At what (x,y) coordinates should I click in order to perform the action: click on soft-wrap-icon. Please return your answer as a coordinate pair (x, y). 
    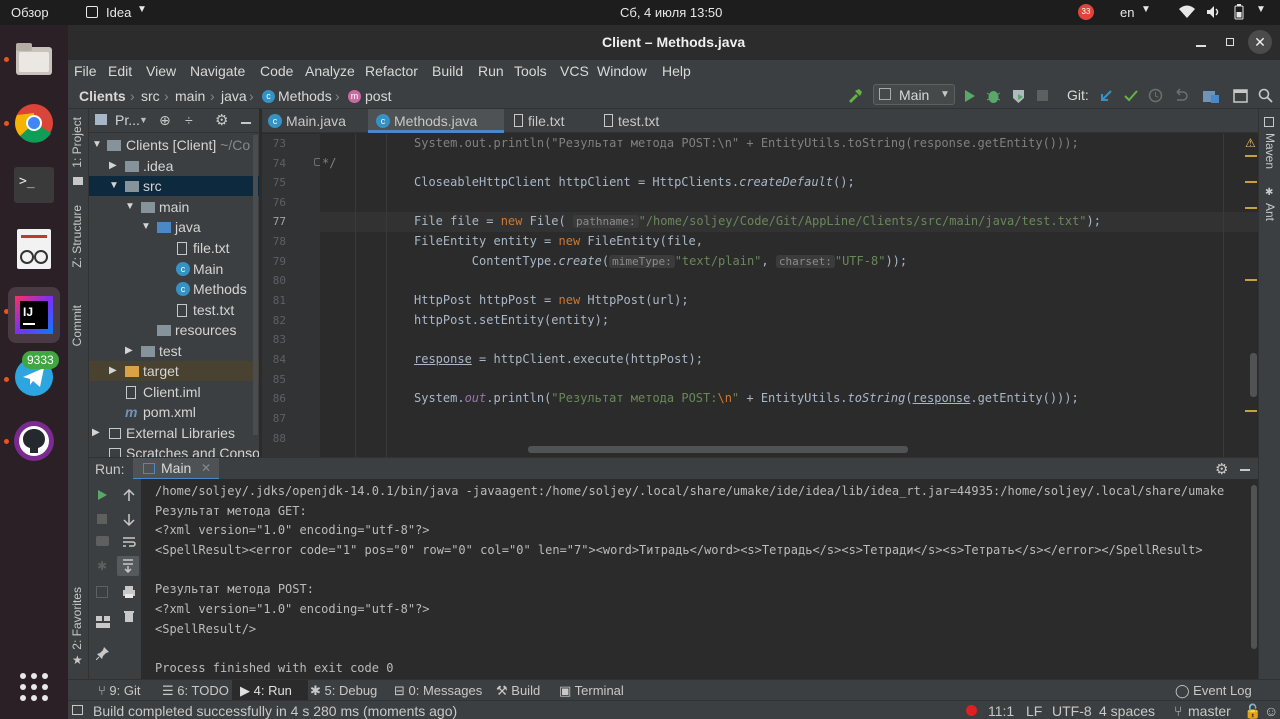
    Looking at the image, I should click on (129, 542).